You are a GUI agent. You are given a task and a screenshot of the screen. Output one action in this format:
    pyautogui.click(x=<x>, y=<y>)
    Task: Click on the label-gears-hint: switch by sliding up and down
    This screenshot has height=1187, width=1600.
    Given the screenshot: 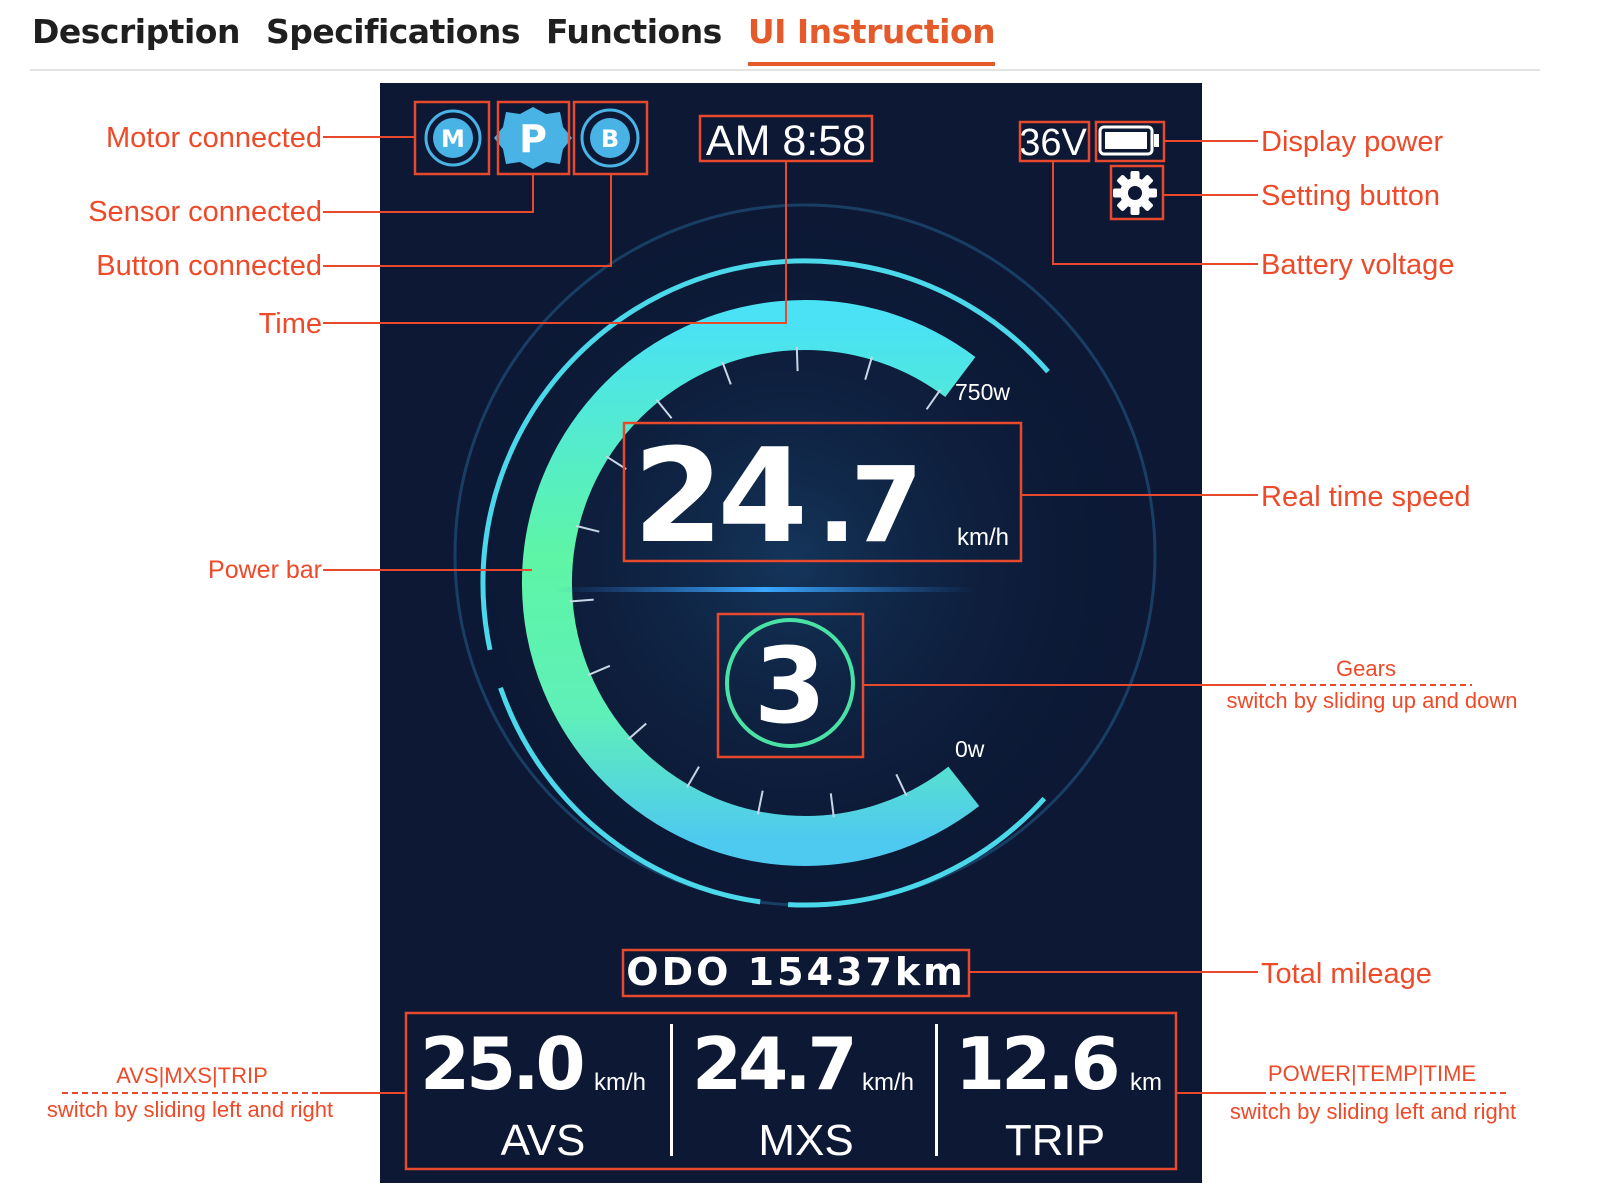 What is the action you would take?
    pyautogui.click(x=1371, y=700)
    